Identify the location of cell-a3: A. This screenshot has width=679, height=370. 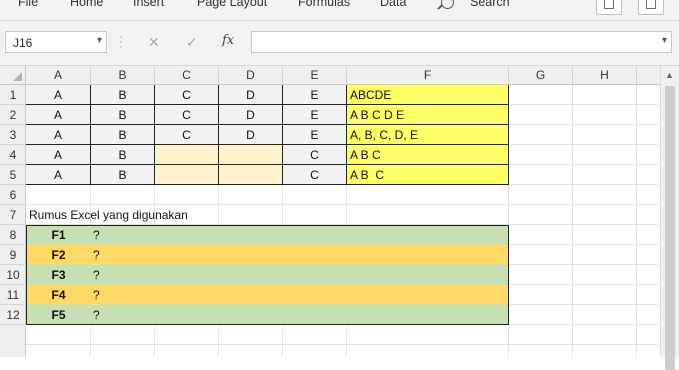
(58, 135).